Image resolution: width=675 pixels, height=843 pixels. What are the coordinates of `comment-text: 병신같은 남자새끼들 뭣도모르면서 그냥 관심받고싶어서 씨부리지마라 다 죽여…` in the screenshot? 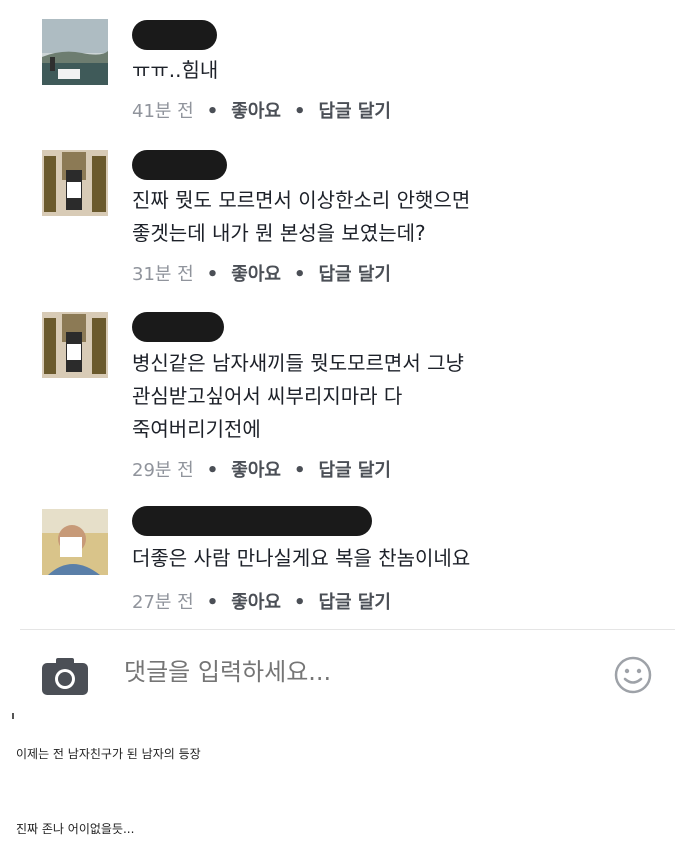 It's located at (298, 396).